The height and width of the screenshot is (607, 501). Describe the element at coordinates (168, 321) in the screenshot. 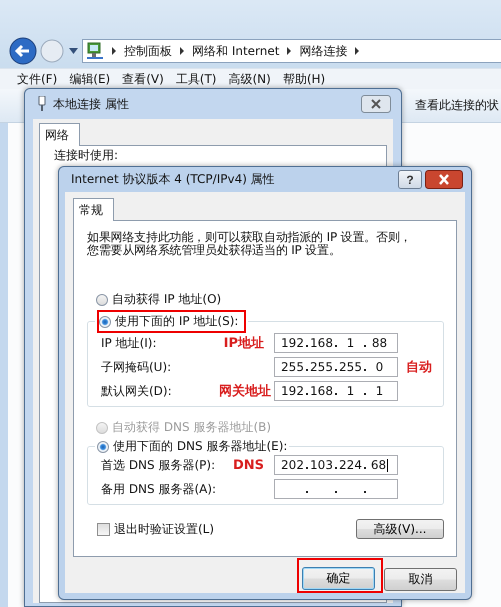

I see `radio-button: 使用下面的 IP 地址(S):` at that location.